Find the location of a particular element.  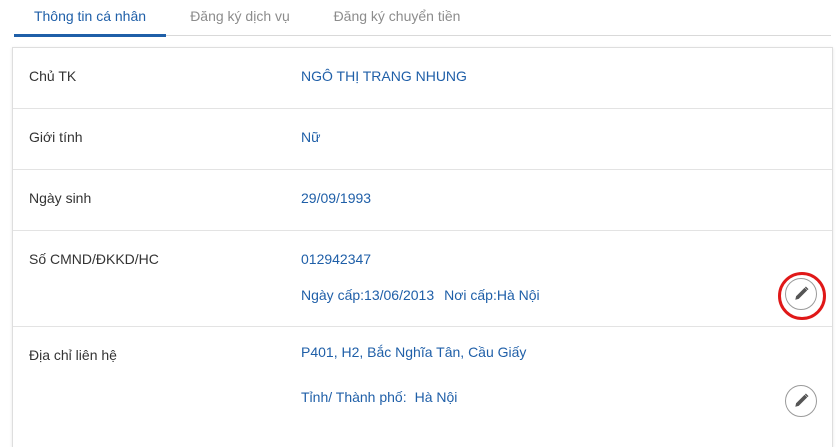

tab-personal-info: Thông tin cá nhân is located at coordinates (90, 18).